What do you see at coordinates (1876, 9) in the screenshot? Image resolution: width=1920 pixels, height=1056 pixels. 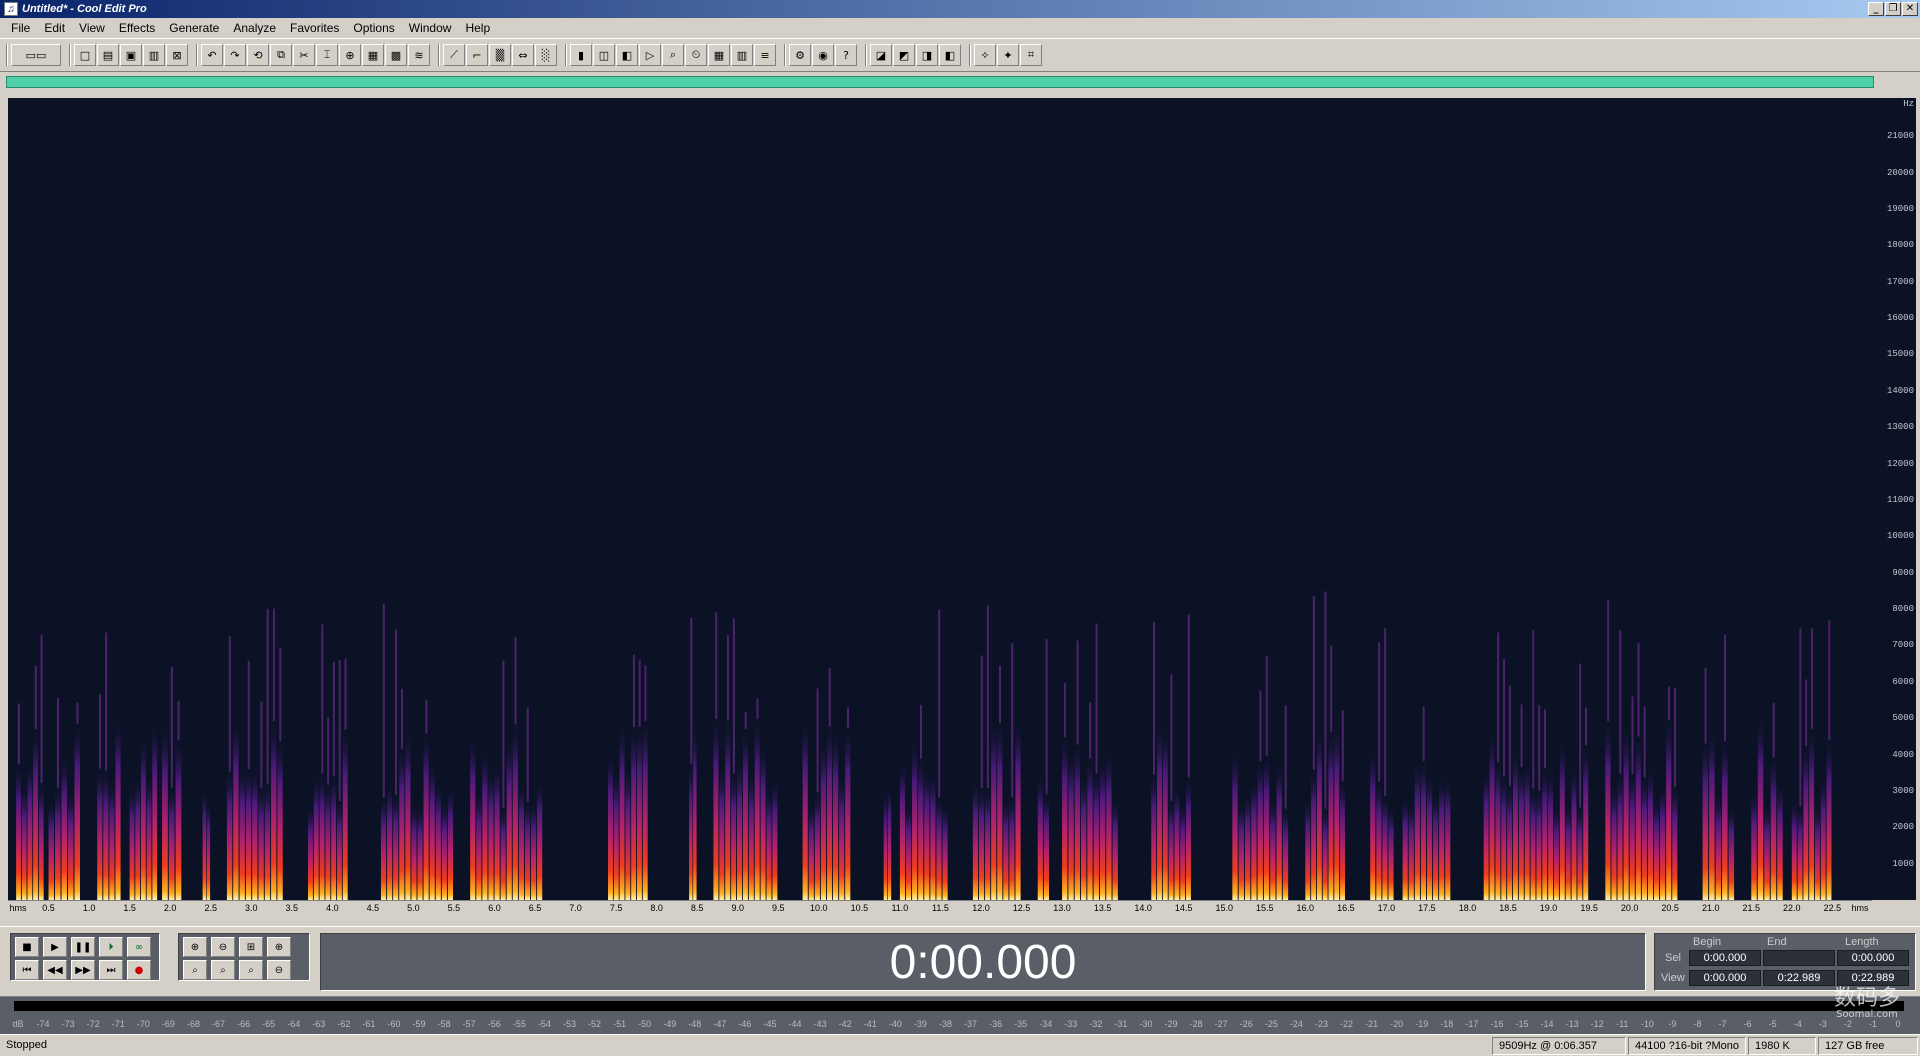 I see `minimize-button: _` at bounding box center [1876, 9].